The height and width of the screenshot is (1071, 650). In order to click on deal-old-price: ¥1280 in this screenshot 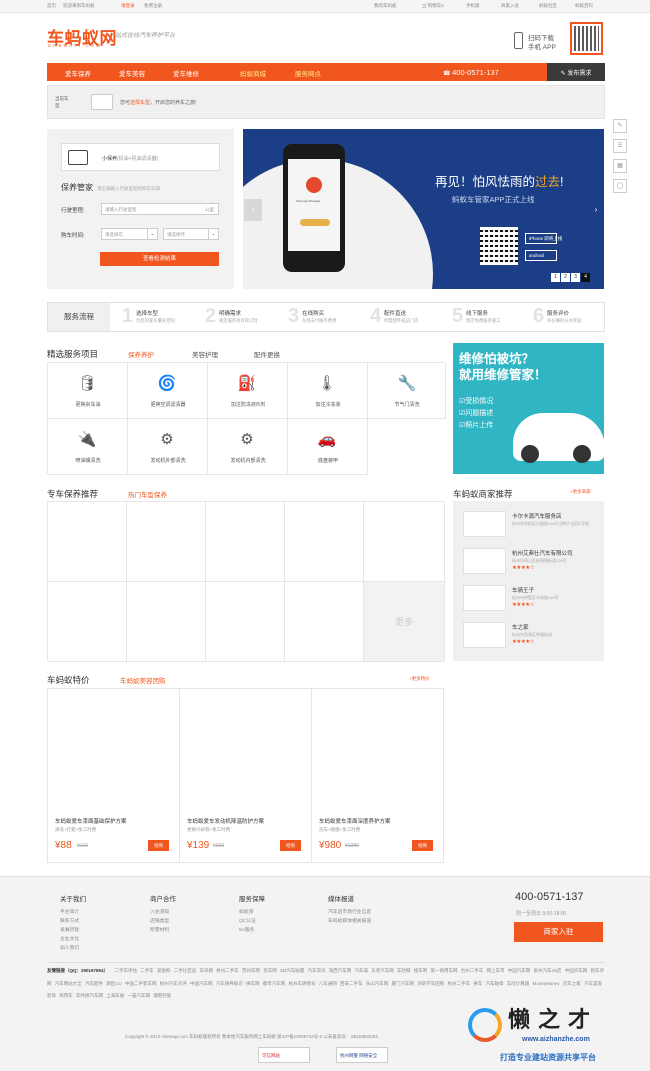, I will do `click(352, 846)`.